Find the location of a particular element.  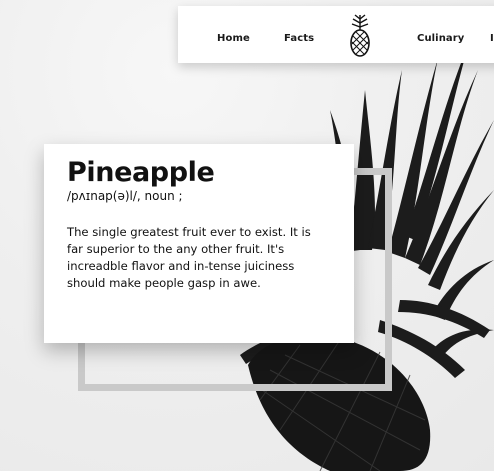

nav-link-facts: Facts is located at coordinates (299, 38).